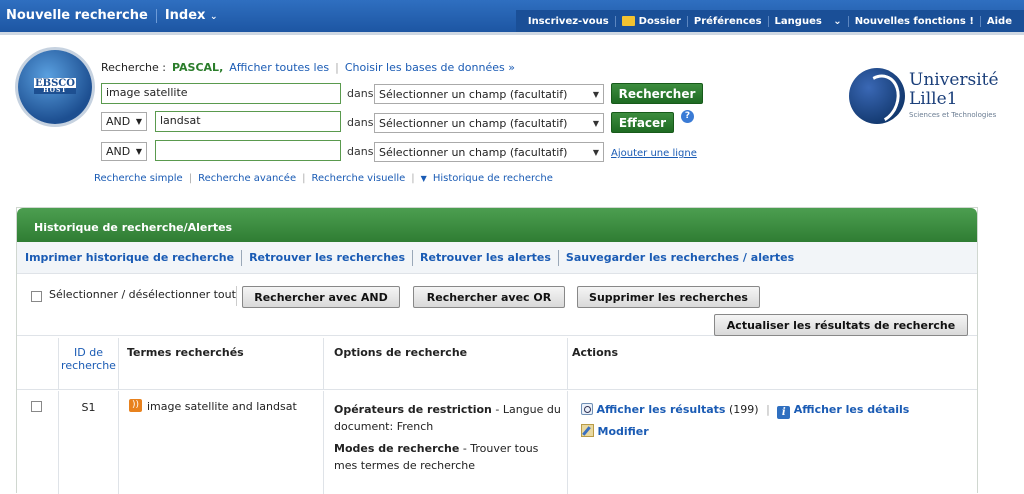  What do you see at coordinates (728, 21) in the screenshot?
I see `preferences-link: Préférences` at bounding box center [728, 21].